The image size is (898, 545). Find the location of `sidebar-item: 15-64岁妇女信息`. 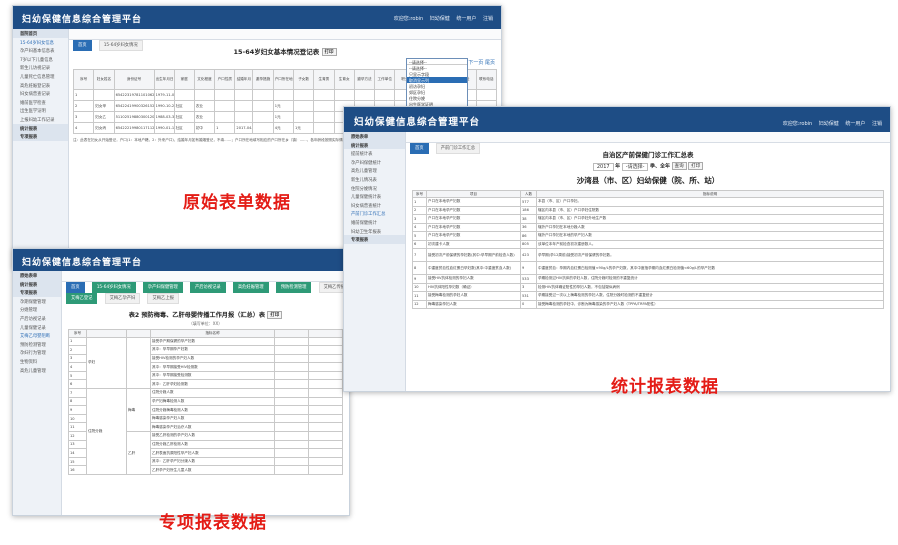

sidebar-item: 15-64岁妇女信息 is located at coordinates (40, 42).